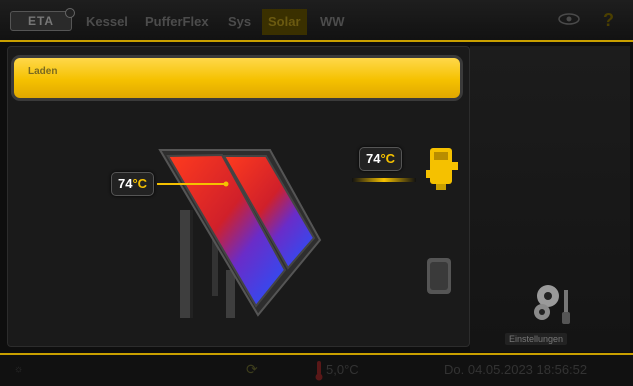  I want to click on outdoor-temperature: 5,0°C, so click(342, 369).